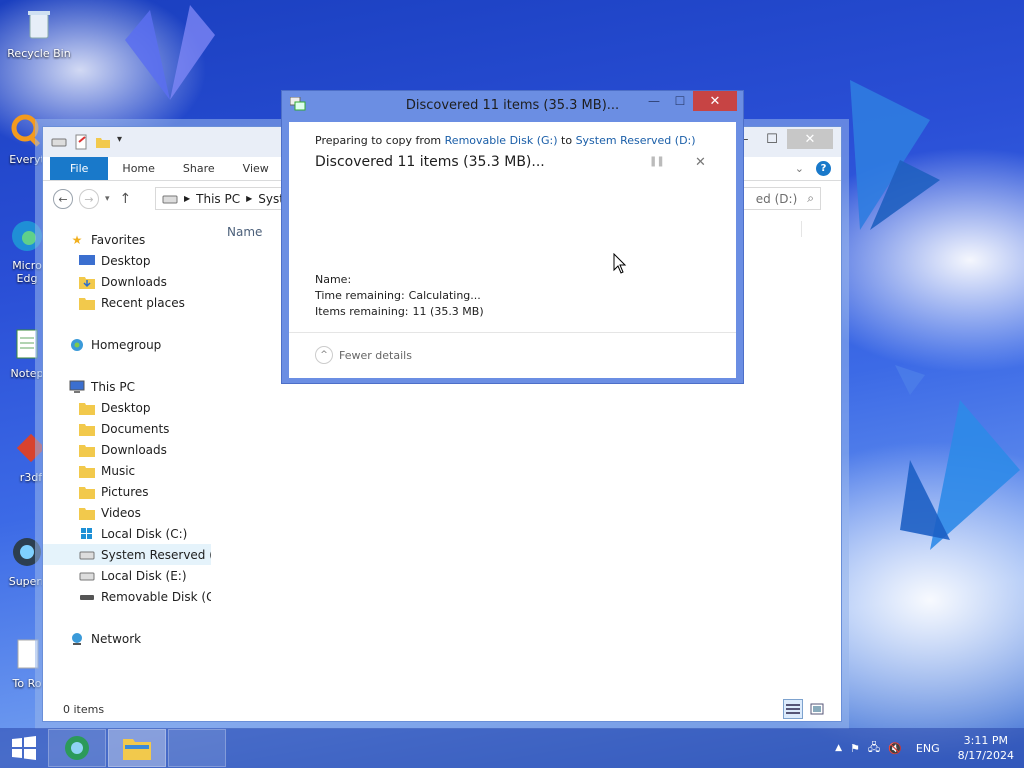  I want to click on start-button, so click(24, 748).